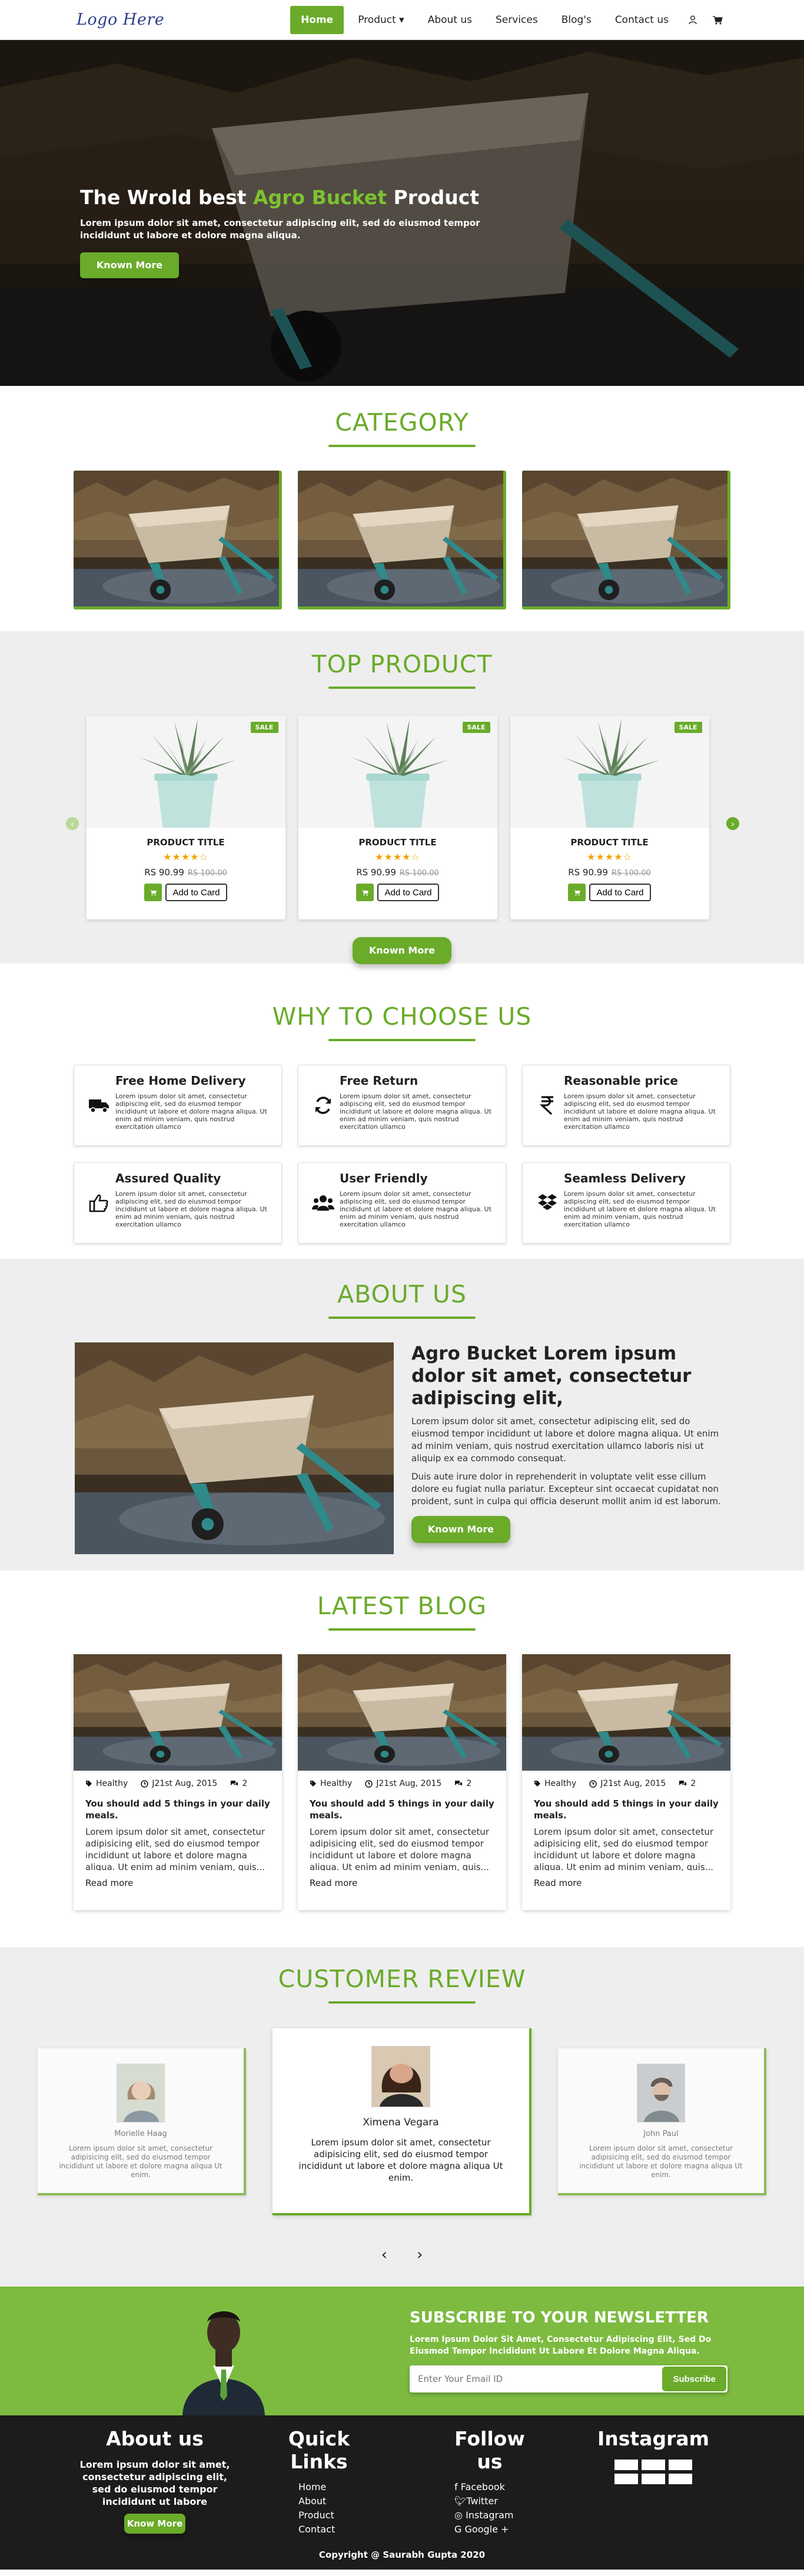  I want to click on thumbs-up-icon, so click(98, 1203).